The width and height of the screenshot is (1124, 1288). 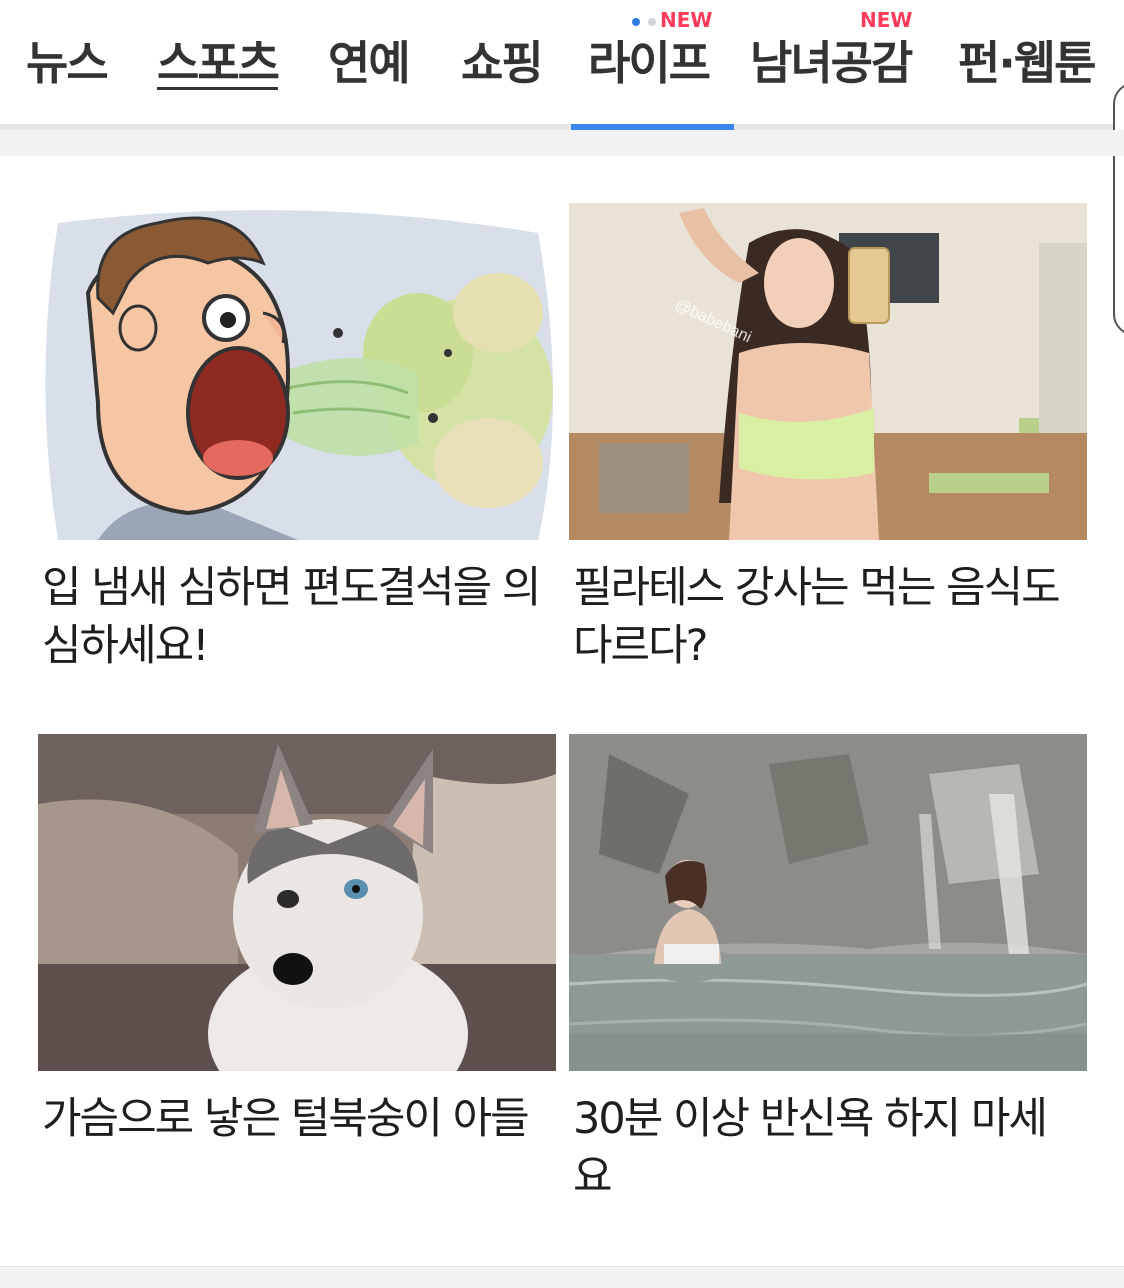 I want to click on tab-label: 연예, so click(x=369, y=63).